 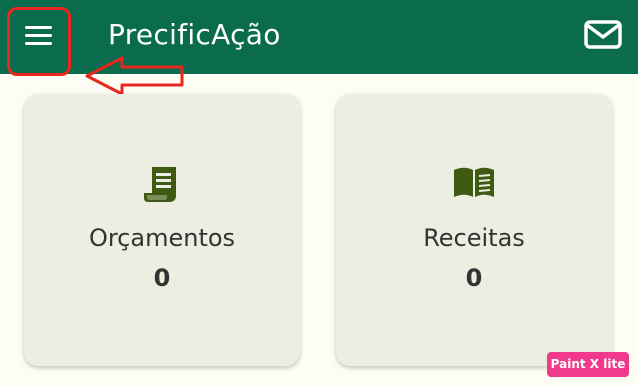 What do you see at coordinates (474, 182) in the screenshot?
I see `book-icon` at bounding box center [474, 182].